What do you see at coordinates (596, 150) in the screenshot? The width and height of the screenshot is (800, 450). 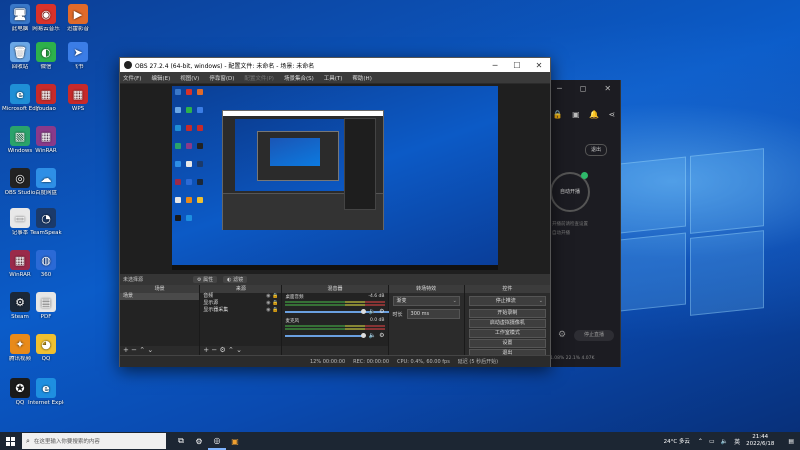 I see `exit-button: 退出` at bounding box center [596, 150].